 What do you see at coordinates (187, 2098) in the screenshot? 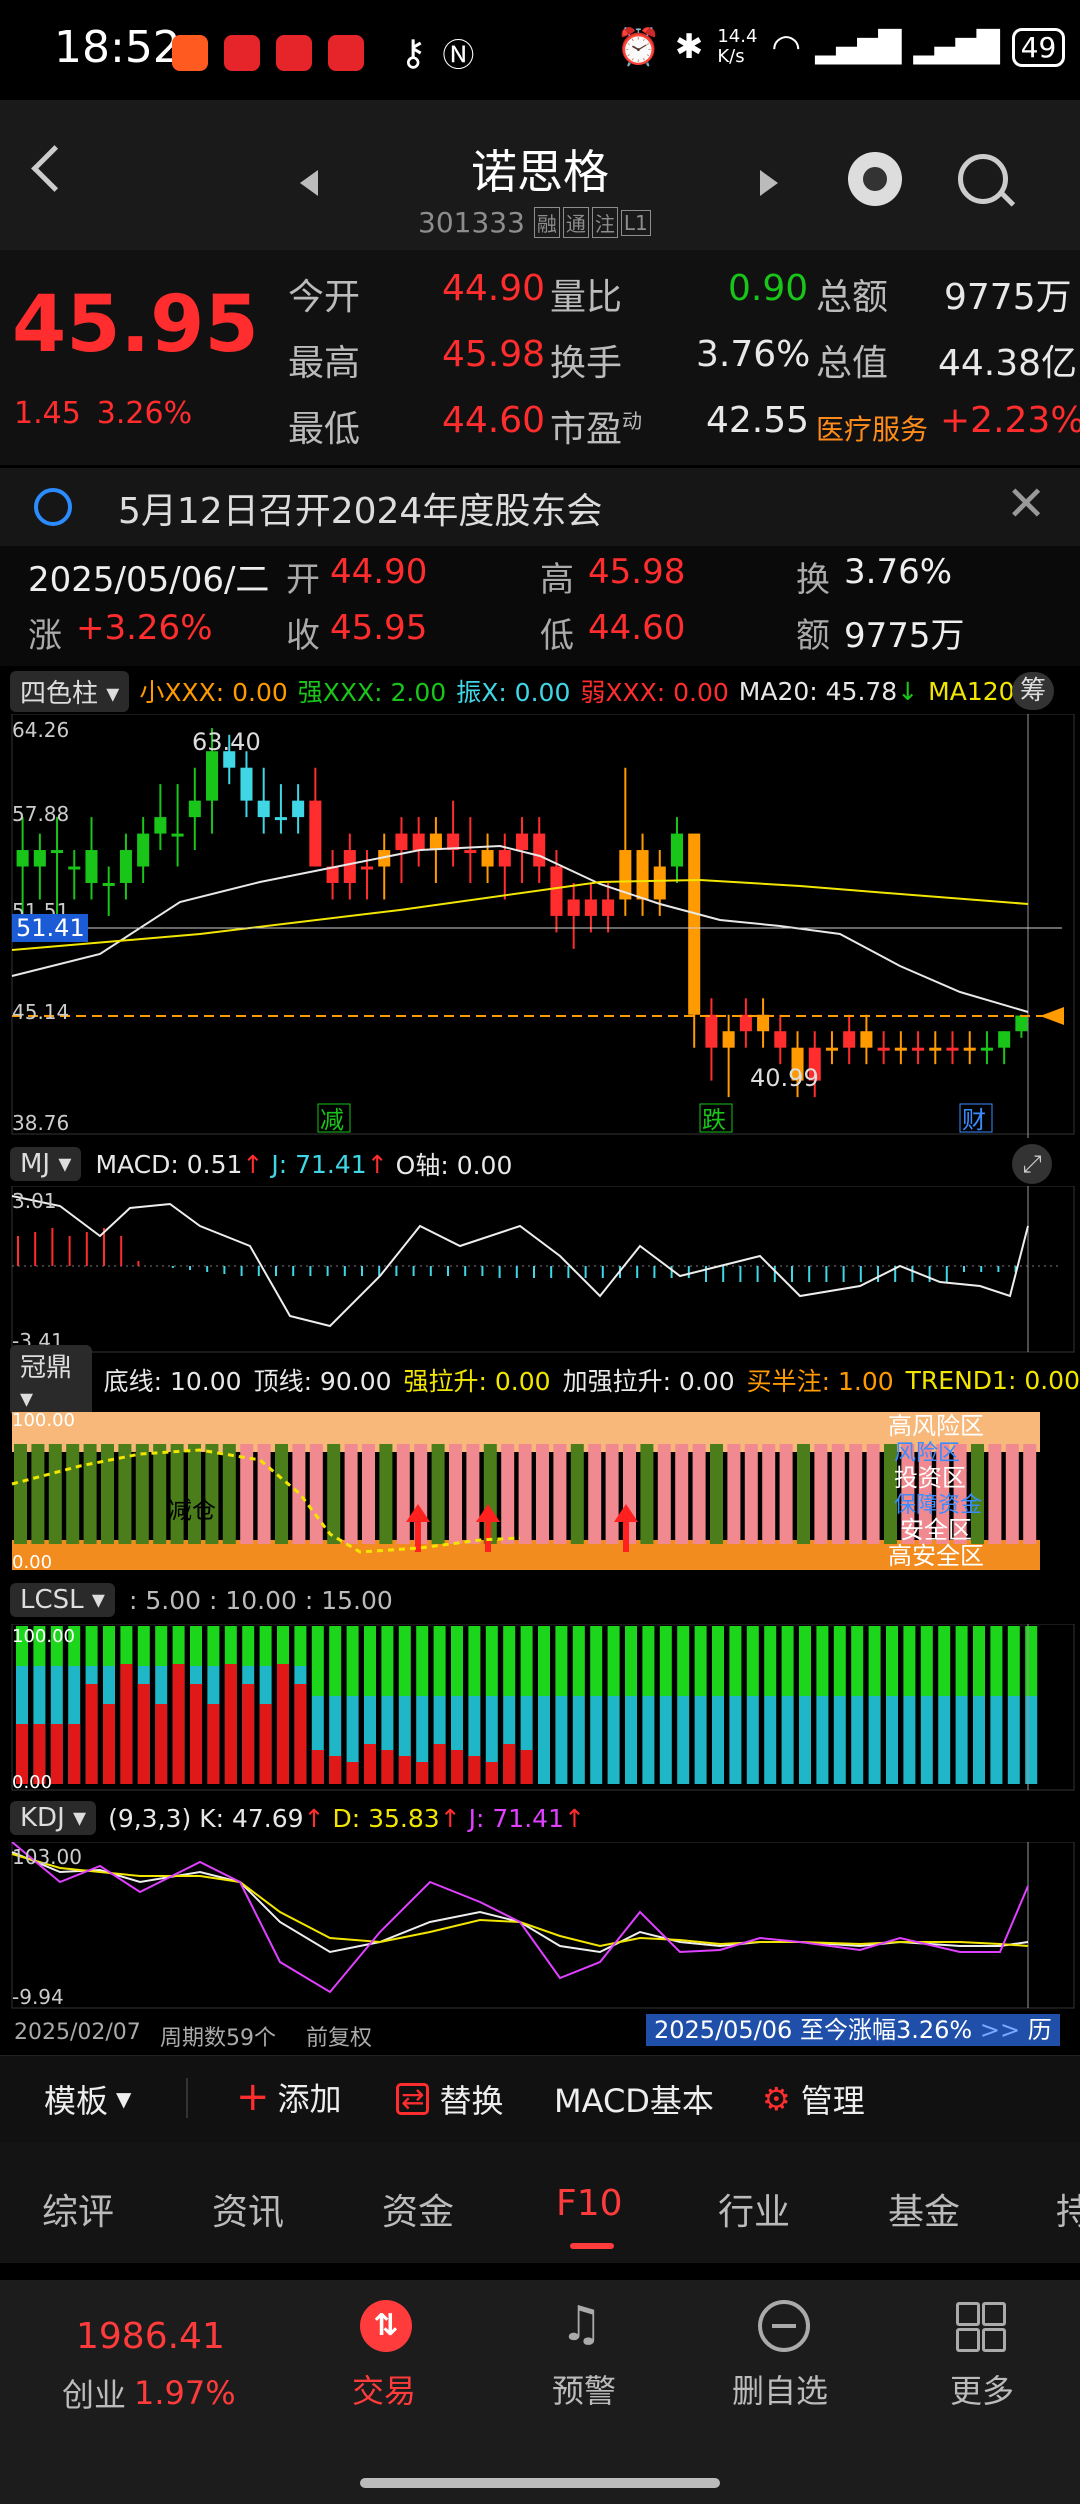
I see `divider` at bounding box center [187, 2098].